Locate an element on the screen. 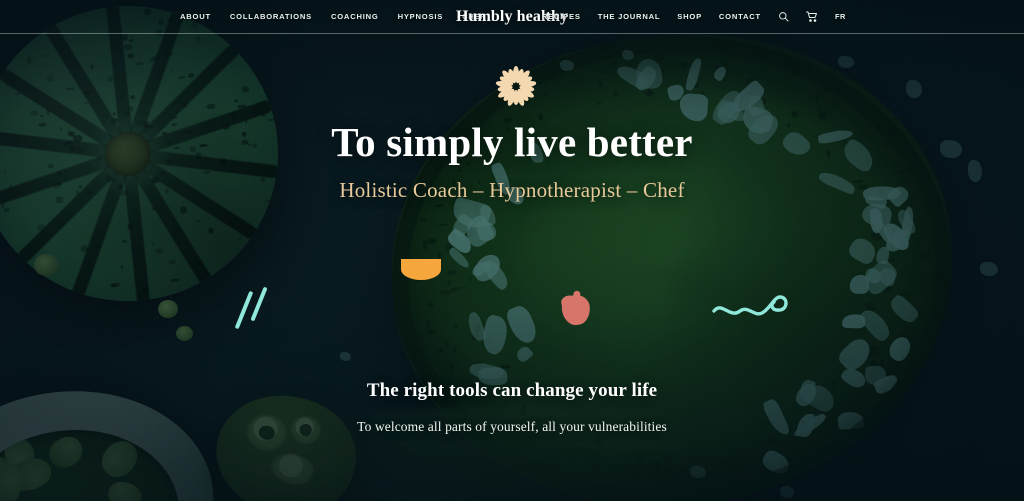  language-toggle-fr: FR is located at coordinates (840, 16).